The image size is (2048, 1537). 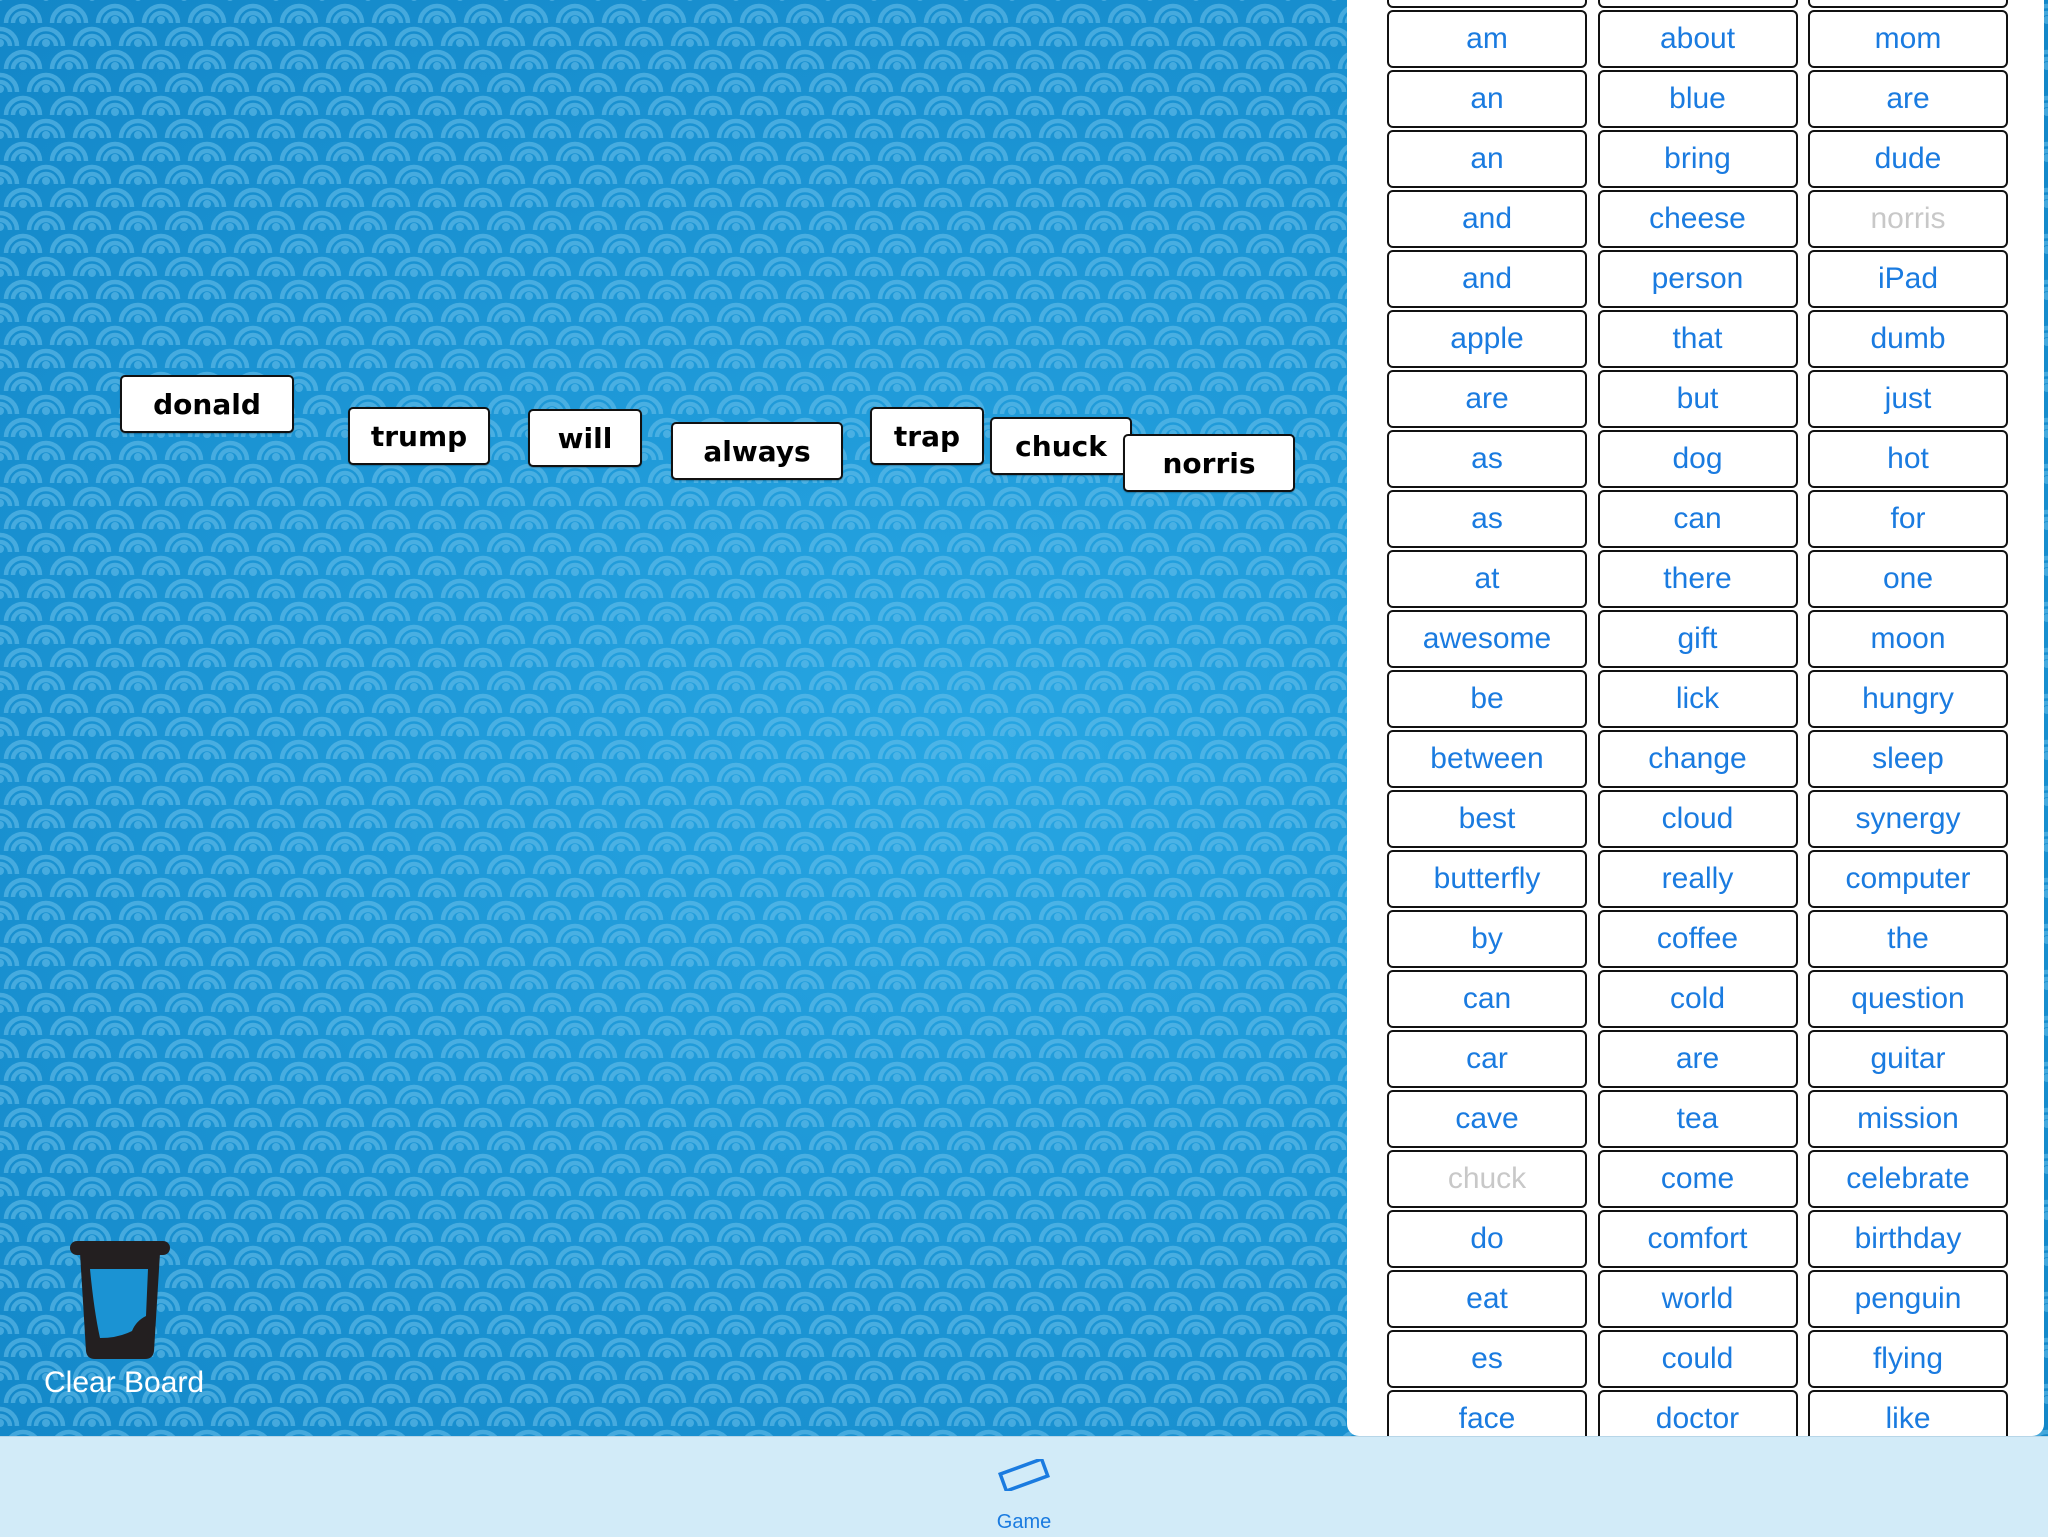 I want to click on word-button-doctor: doctor, so click(x=1697, y=1413).